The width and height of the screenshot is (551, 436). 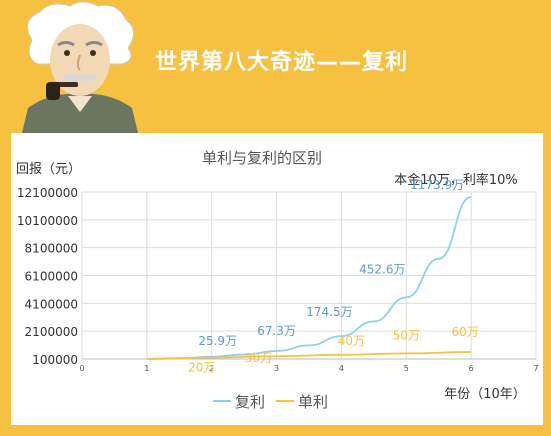 What do you see at coordinates (47, 221) in the screenshot?
I see `y-tick-label: 10100000` at bounding box center [47, 221].